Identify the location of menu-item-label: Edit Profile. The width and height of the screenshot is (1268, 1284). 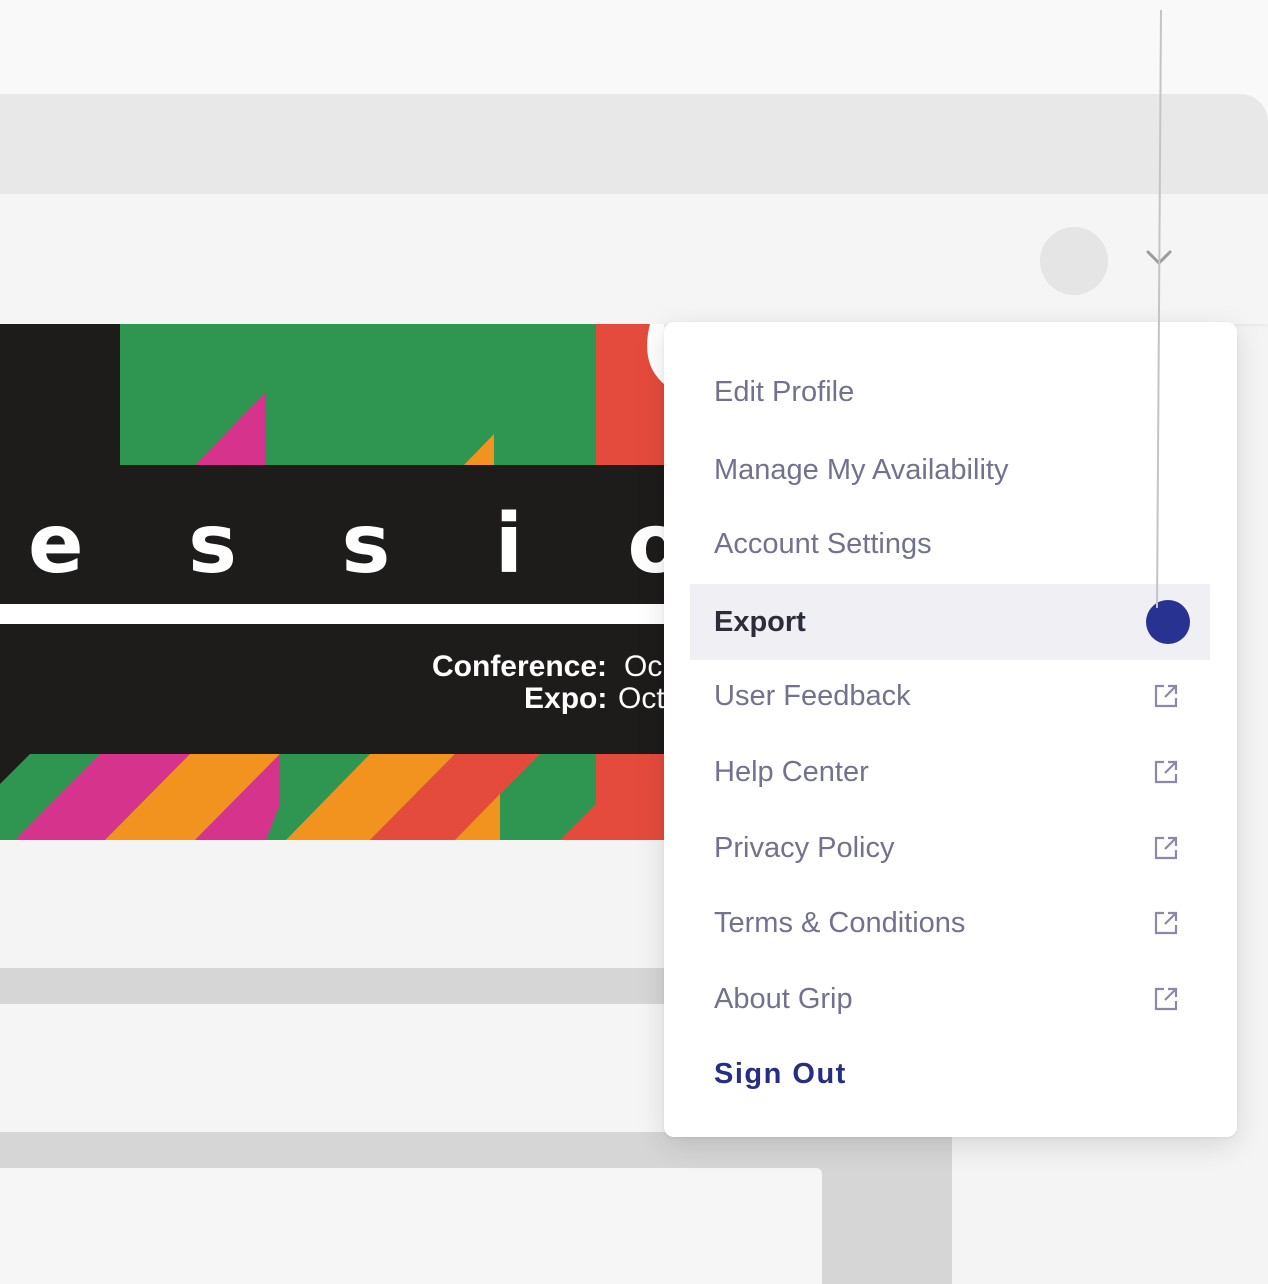
(784, 391).